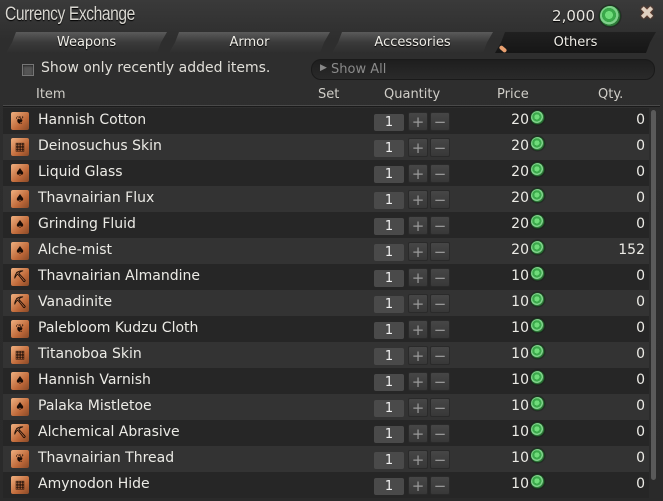  I want to click on item-row: ❦ Thavnairian Thread 1 + − 10 0, so click(326, 459).